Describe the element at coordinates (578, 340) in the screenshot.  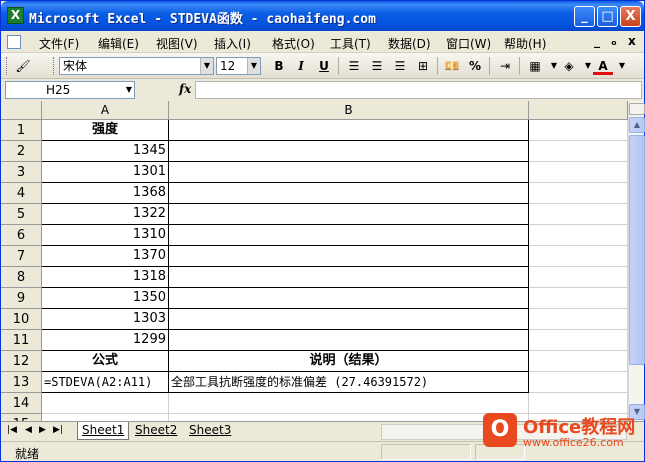
I see `cell-c11` at that location.